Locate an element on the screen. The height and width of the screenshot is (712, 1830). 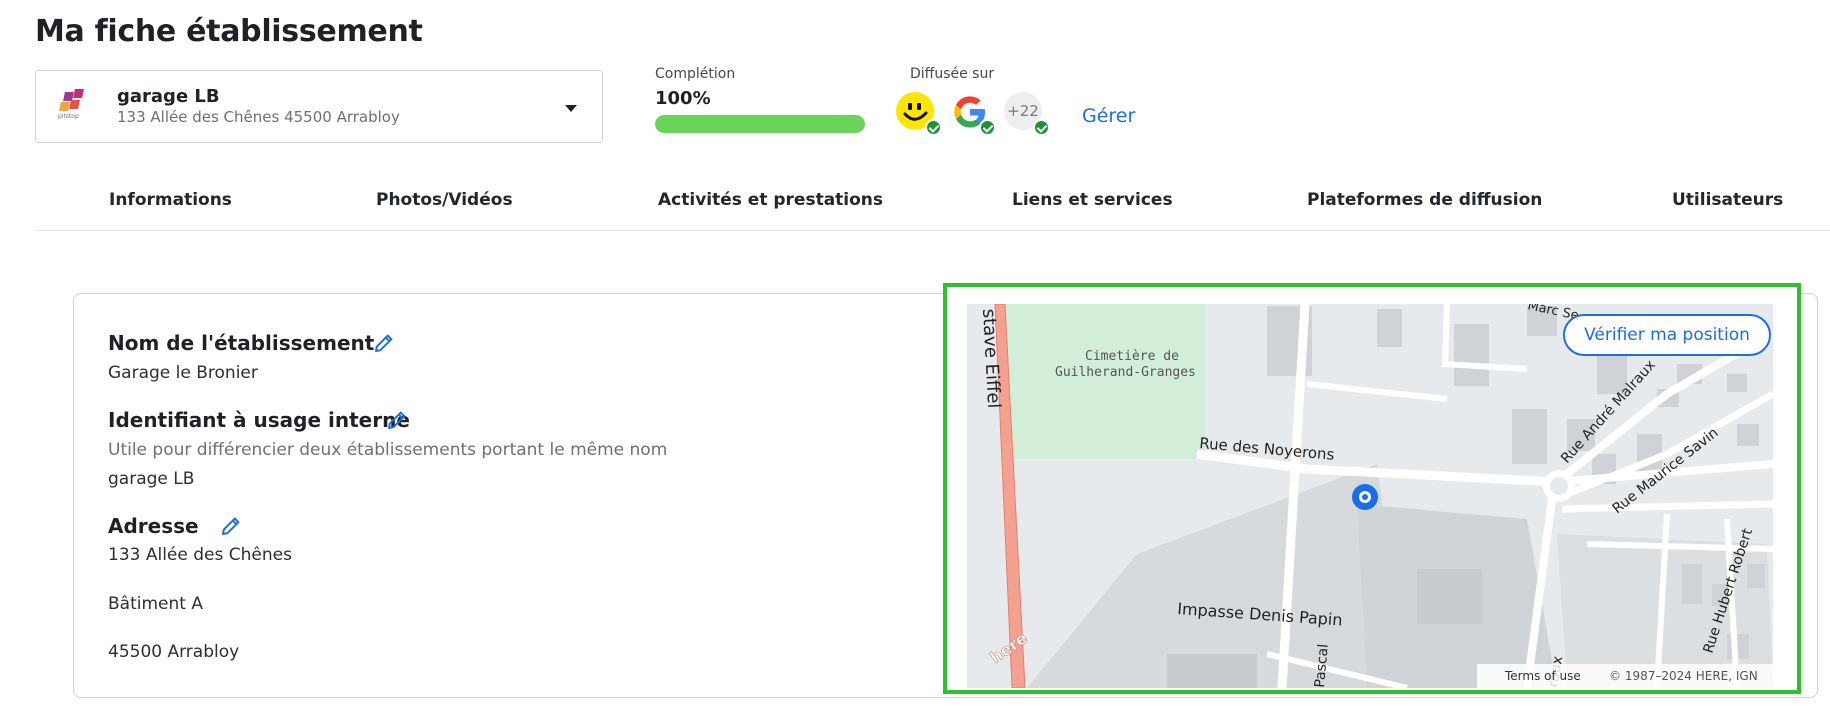
location-pin-icon is located at coordinates (1365, 497).